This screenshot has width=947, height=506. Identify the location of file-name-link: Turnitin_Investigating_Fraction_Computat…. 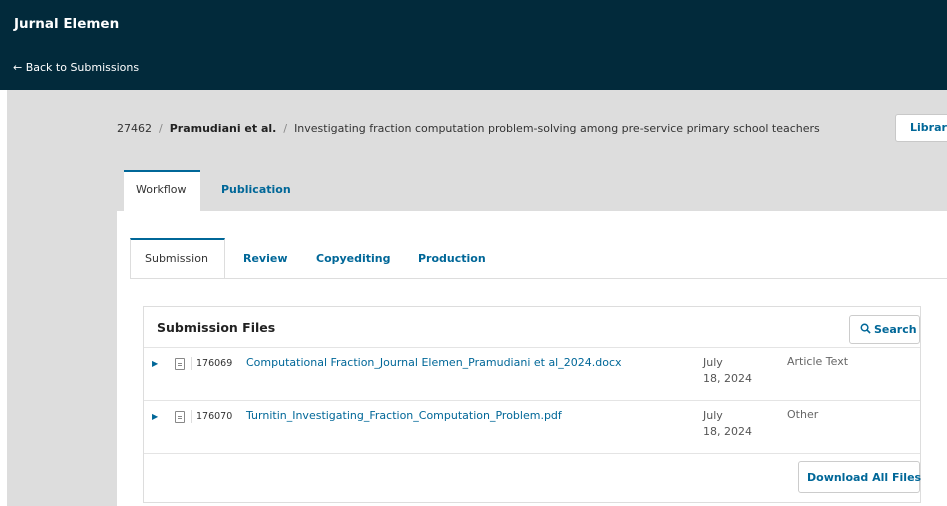
(404, 415).